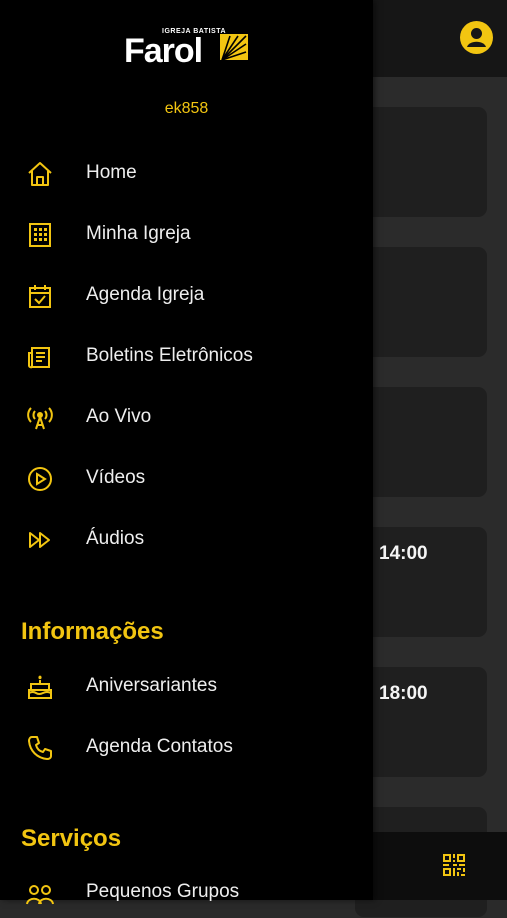 The image size is (507, 918). What do you see at coordinates (40, 235) in the screenshot?
I see `building-icon` at bounding box center [40, 235].